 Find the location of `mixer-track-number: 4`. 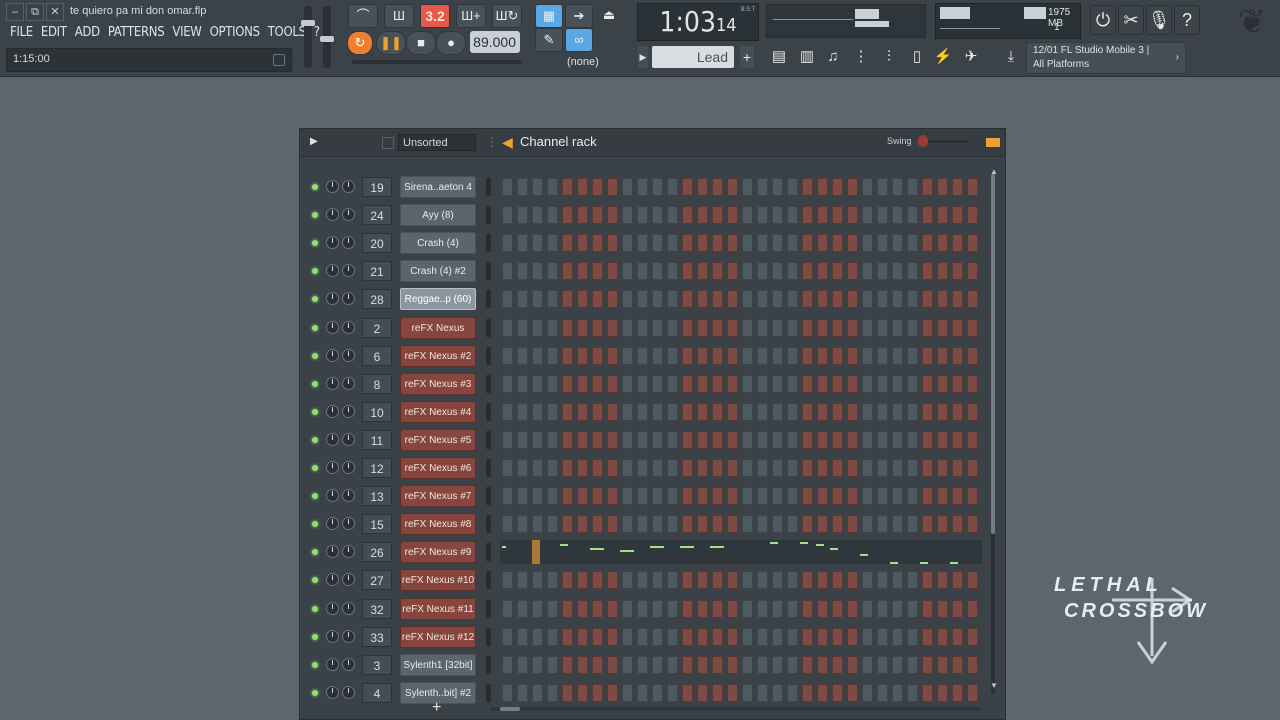

mixer-track-number: 4 is located at coordinates (377, 692).